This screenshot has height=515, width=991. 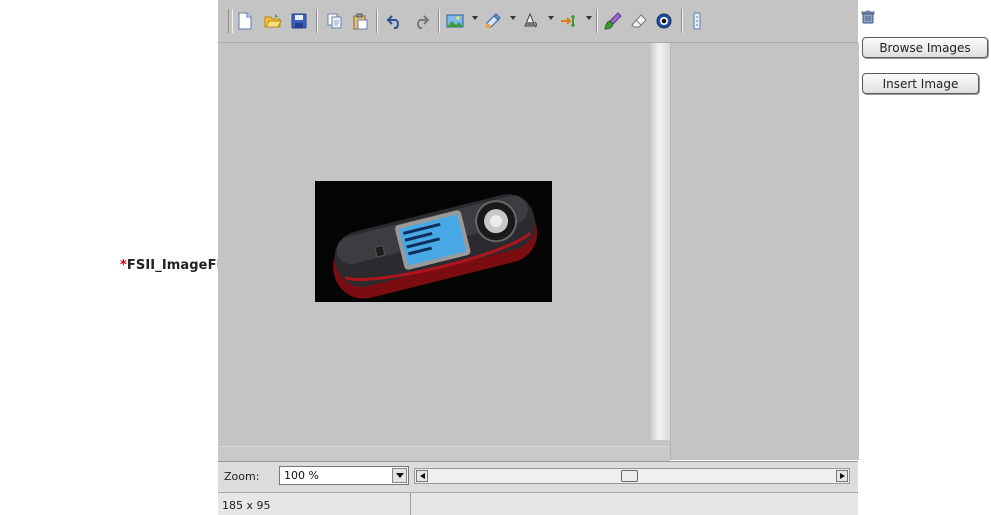 What do you see at coordinates (538, 503) in the screenshot?
I see `image-info-bar: 185 x 95` at bounding box center [538, 503].